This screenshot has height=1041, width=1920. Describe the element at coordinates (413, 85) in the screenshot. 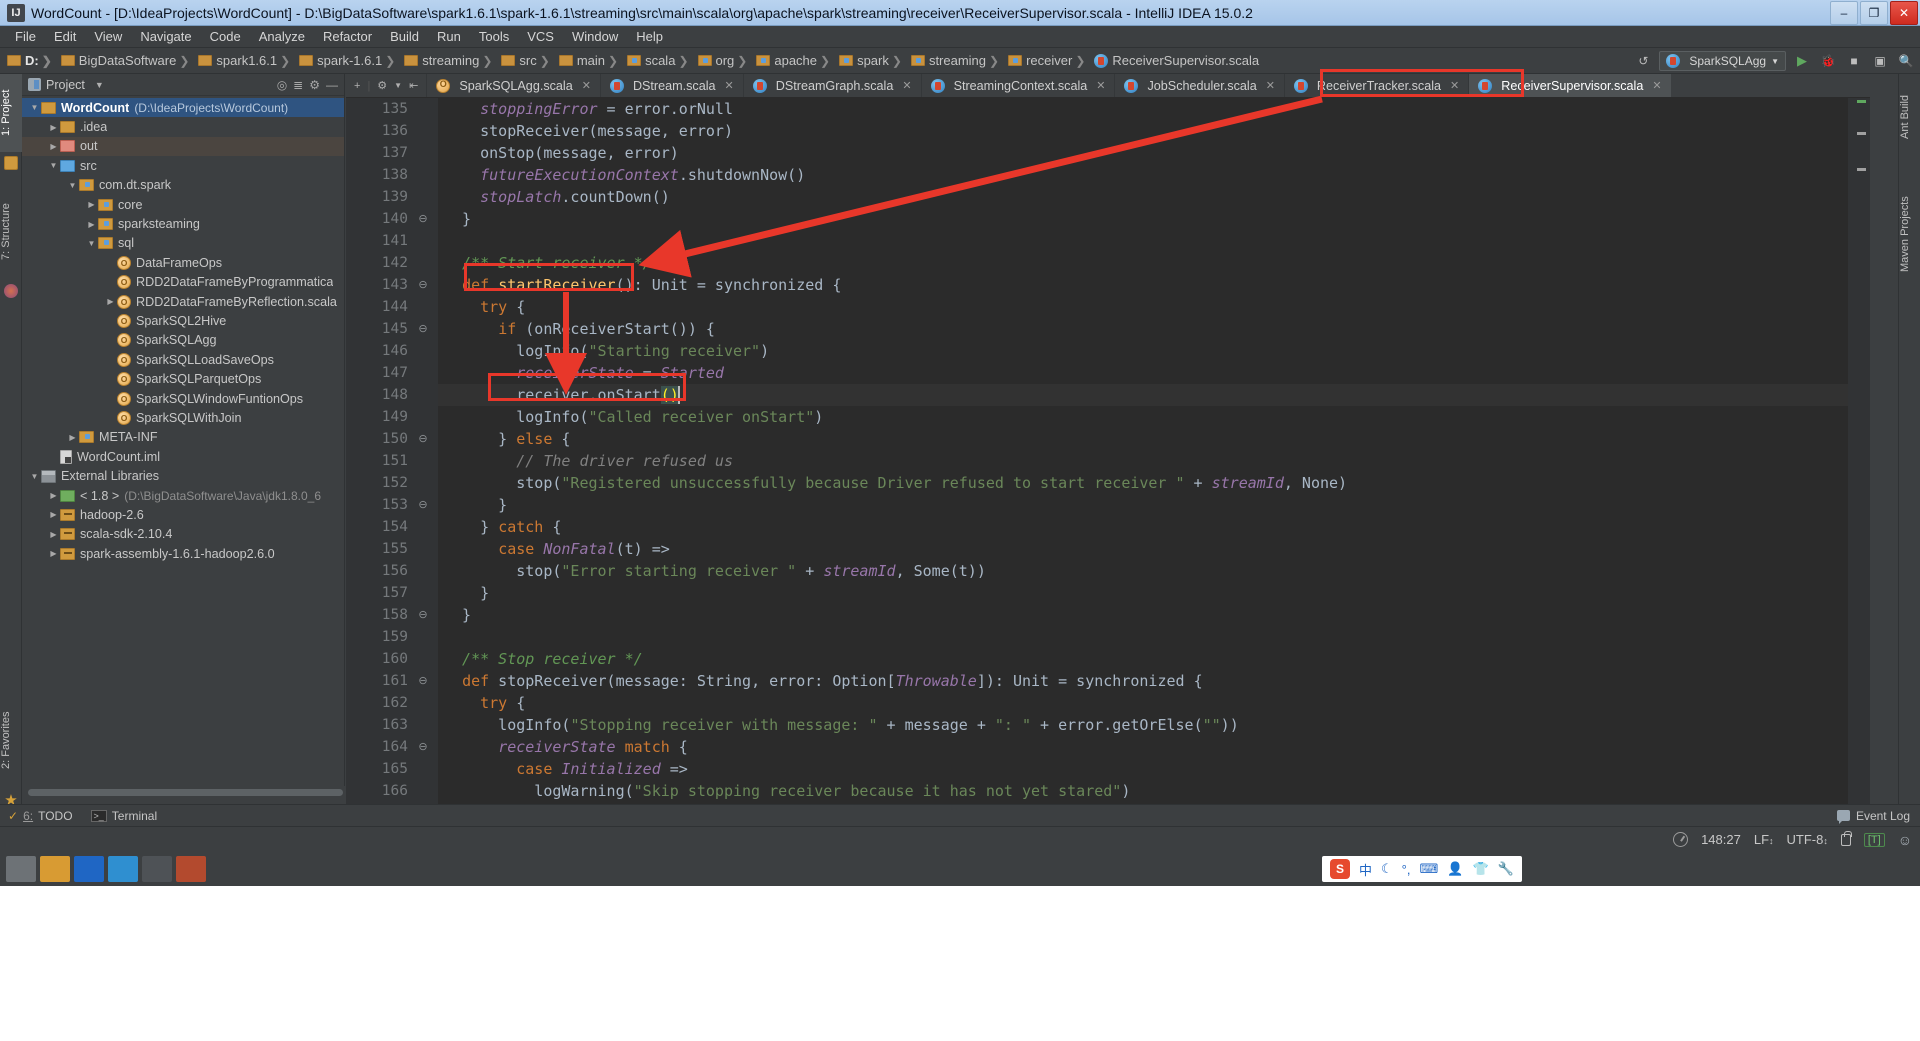

I see `collapse-left-icon: ⇤` at that location.